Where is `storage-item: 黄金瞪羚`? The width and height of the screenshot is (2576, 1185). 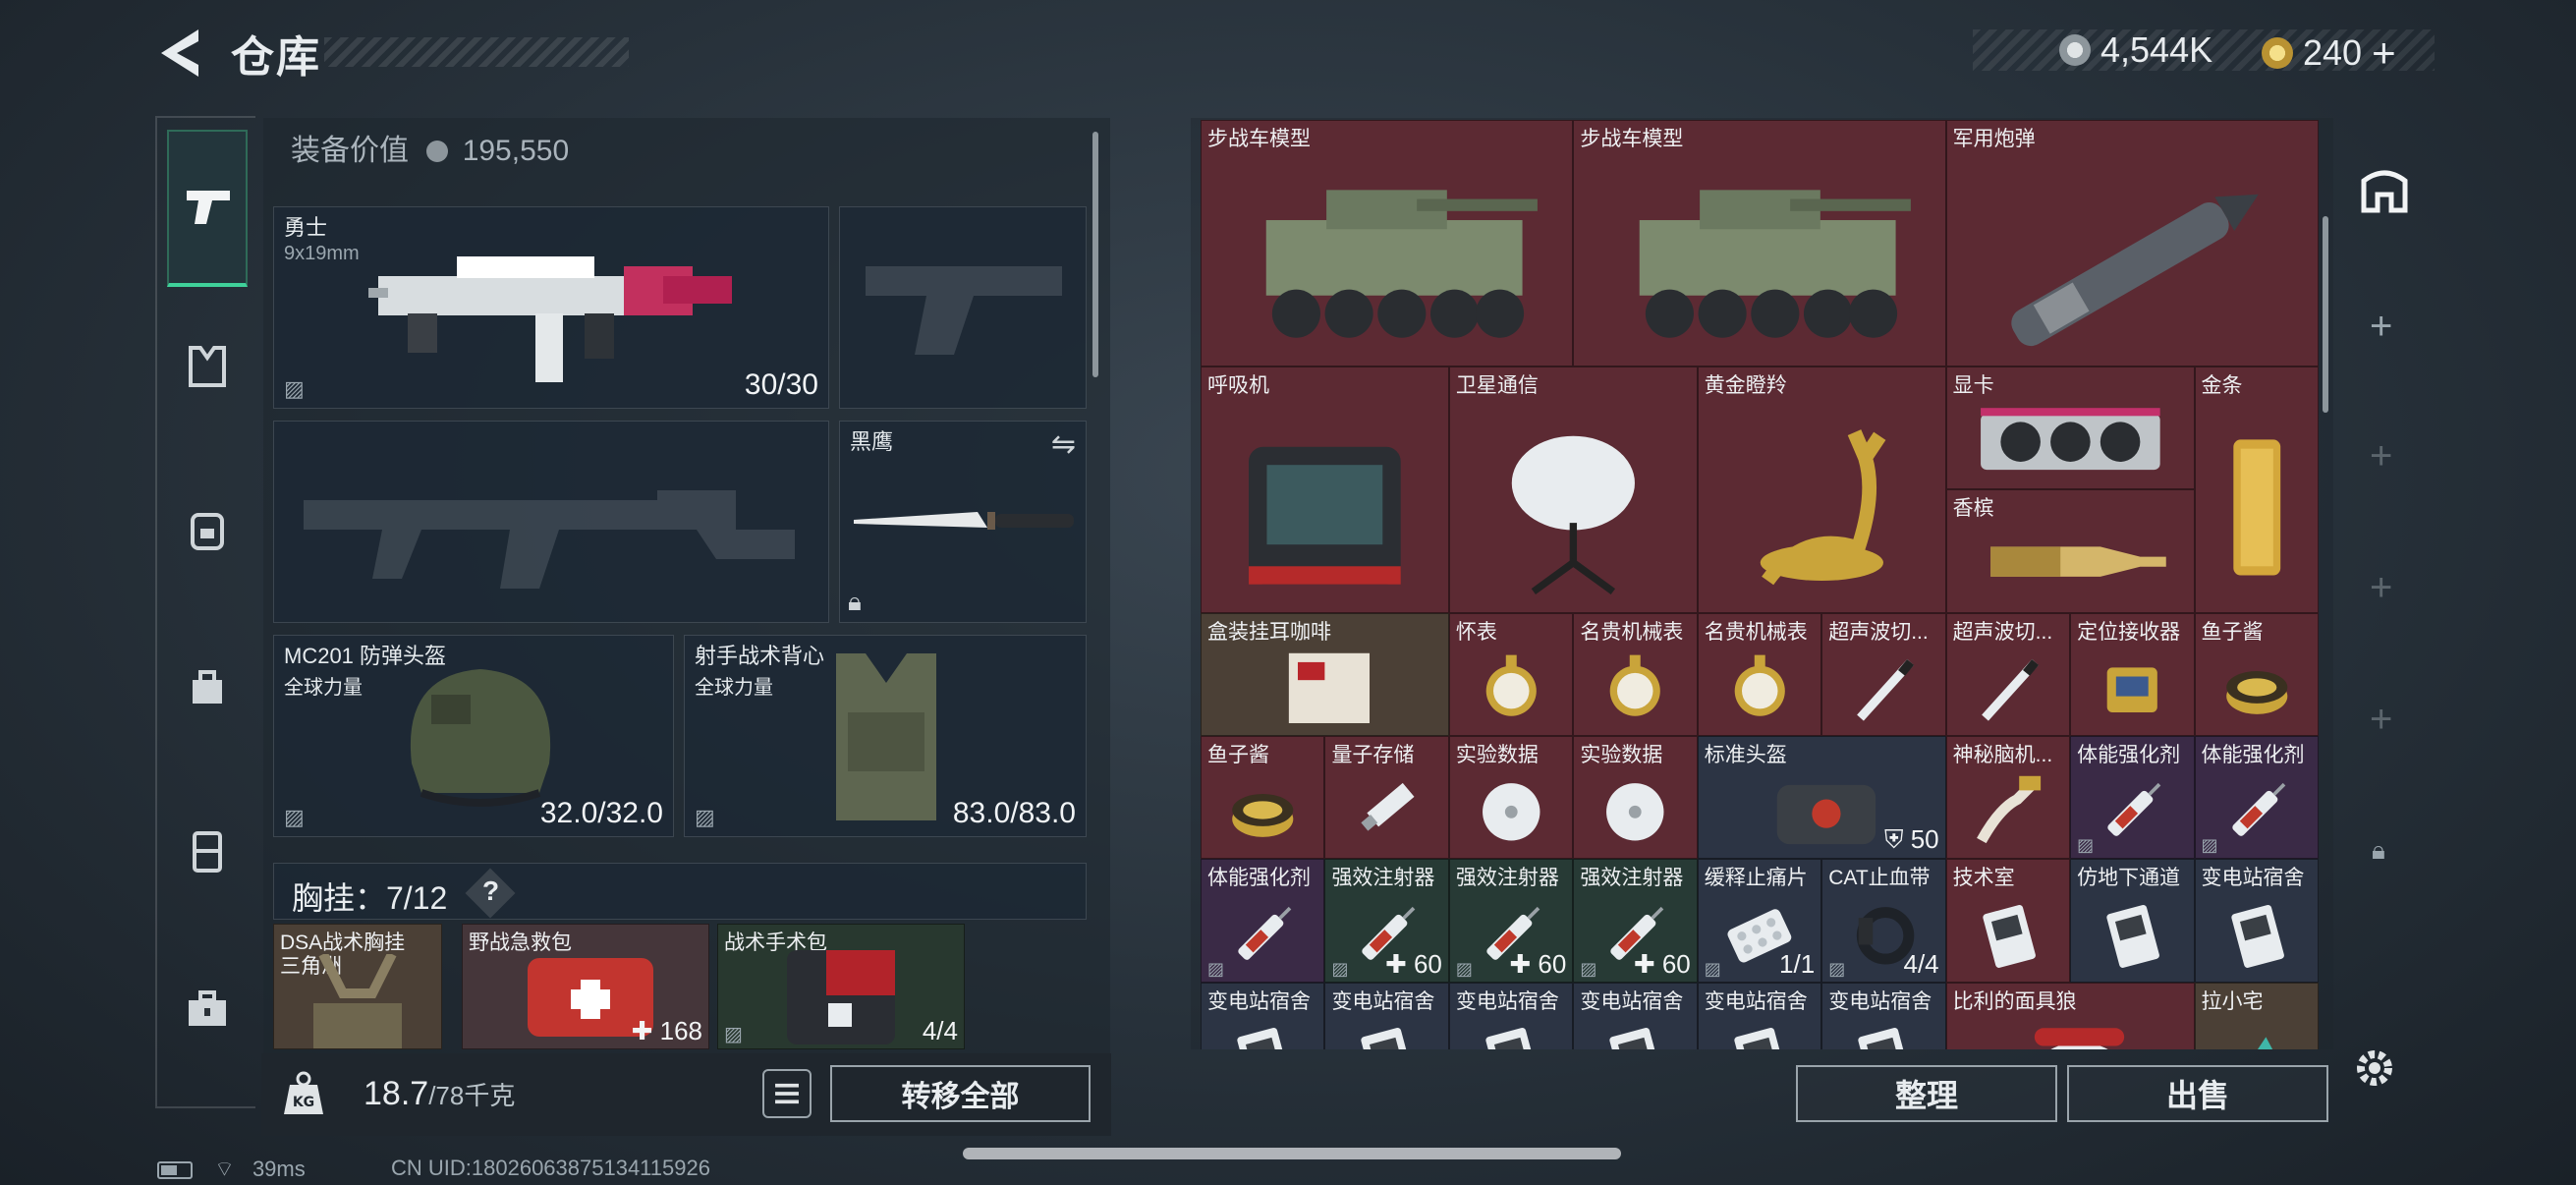 storage-item: 黄金瞪羚 is located at coordinates (1821, 490).